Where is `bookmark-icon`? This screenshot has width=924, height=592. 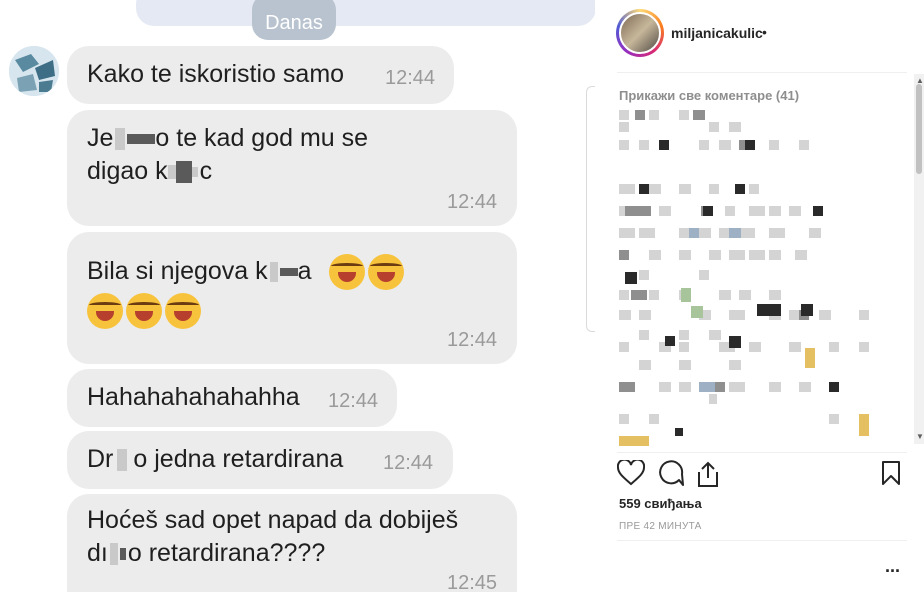 bookmark-icon is located at coordinates (891, 473).